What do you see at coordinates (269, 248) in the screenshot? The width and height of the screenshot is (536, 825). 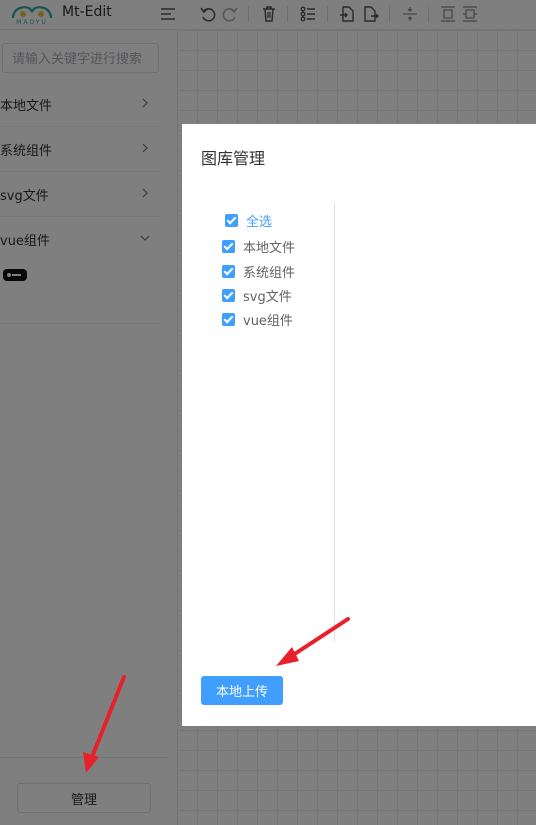 I see `checkbox-label: 本地文件` at bounding box center [269, 248].